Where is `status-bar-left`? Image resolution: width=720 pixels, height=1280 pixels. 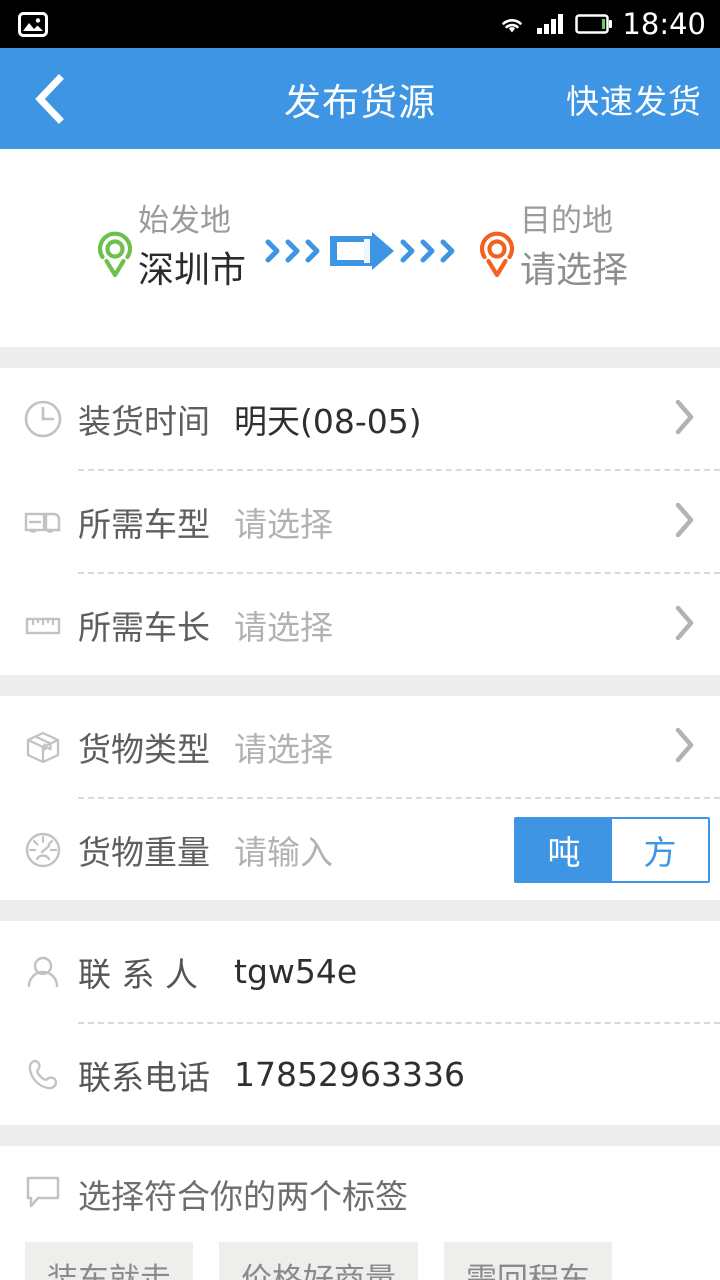 status-bar-left is located at coordinates (33, 24).